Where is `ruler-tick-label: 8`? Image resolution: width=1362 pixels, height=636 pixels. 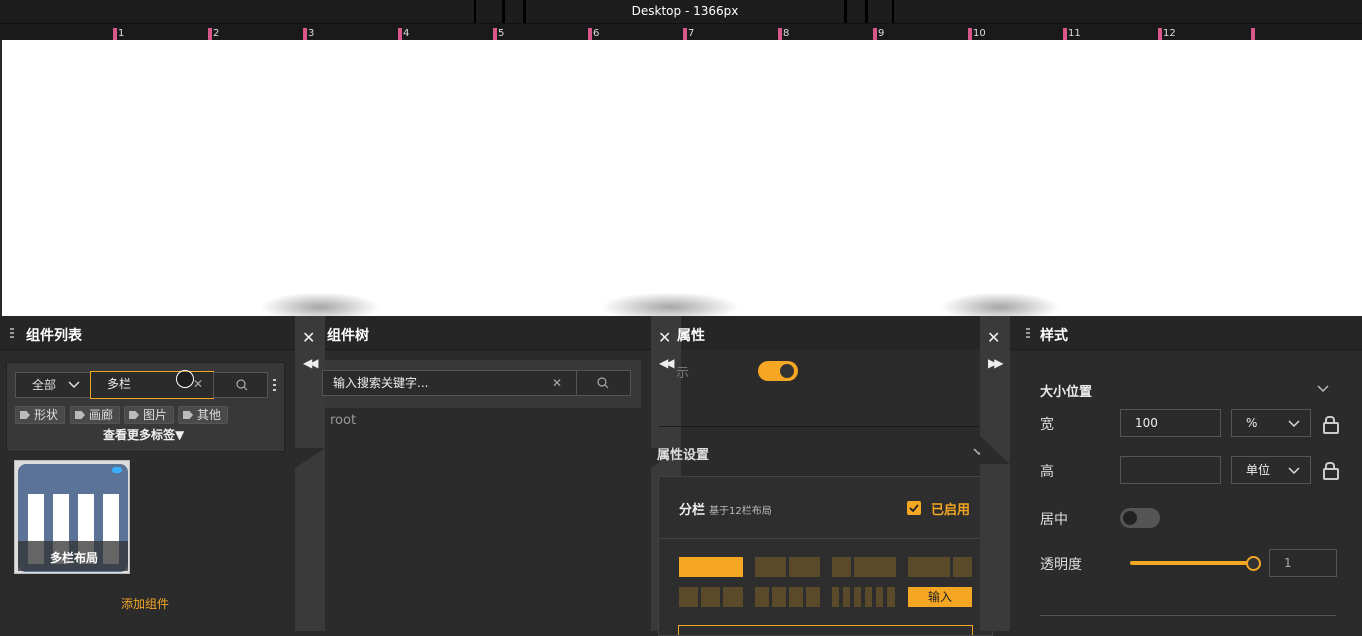 ruler-tick-label: 8 is located at coordinates (786, 33).